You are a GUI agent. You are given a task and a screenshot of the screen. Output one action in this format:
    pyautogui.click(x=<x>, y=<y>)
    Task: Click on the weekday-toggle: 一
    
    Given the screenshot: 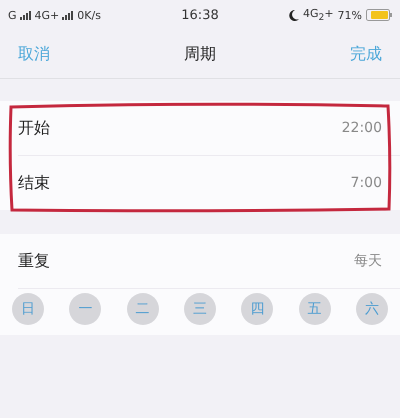 What is the action you would take?
    pyautogui.click(x=85, y=309)
    